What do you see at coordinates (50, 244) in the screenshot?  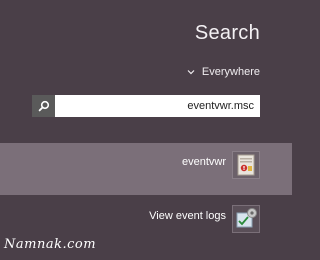 I see `watermark: Namnak.com` at bounding box center [50, 244].